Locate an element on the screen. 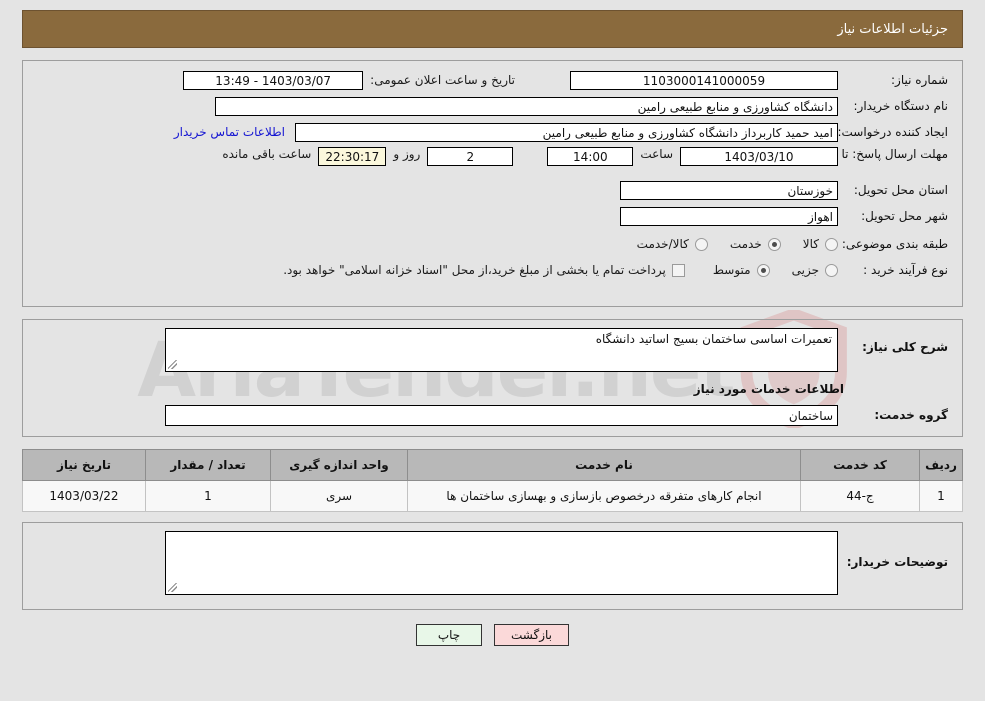 The height and width of the screenshot is (701, 985). page-title: جزئیات اطلاعات نیاز is located at coordinates (892, 29).